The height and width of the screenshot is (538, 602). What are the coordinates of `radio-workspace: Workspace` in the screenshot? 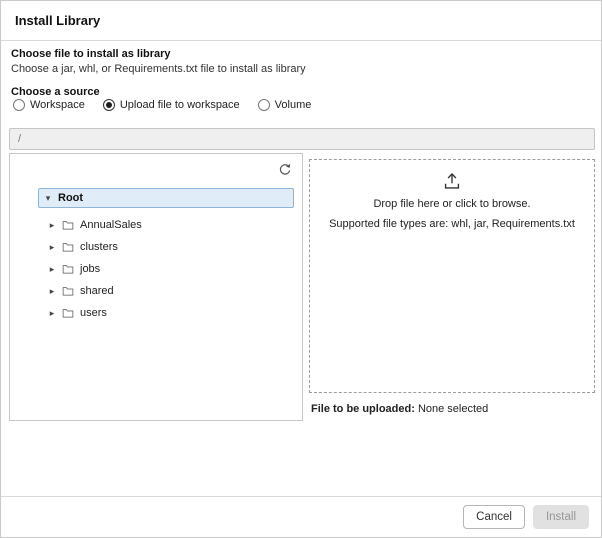 It's located at (49, 105).